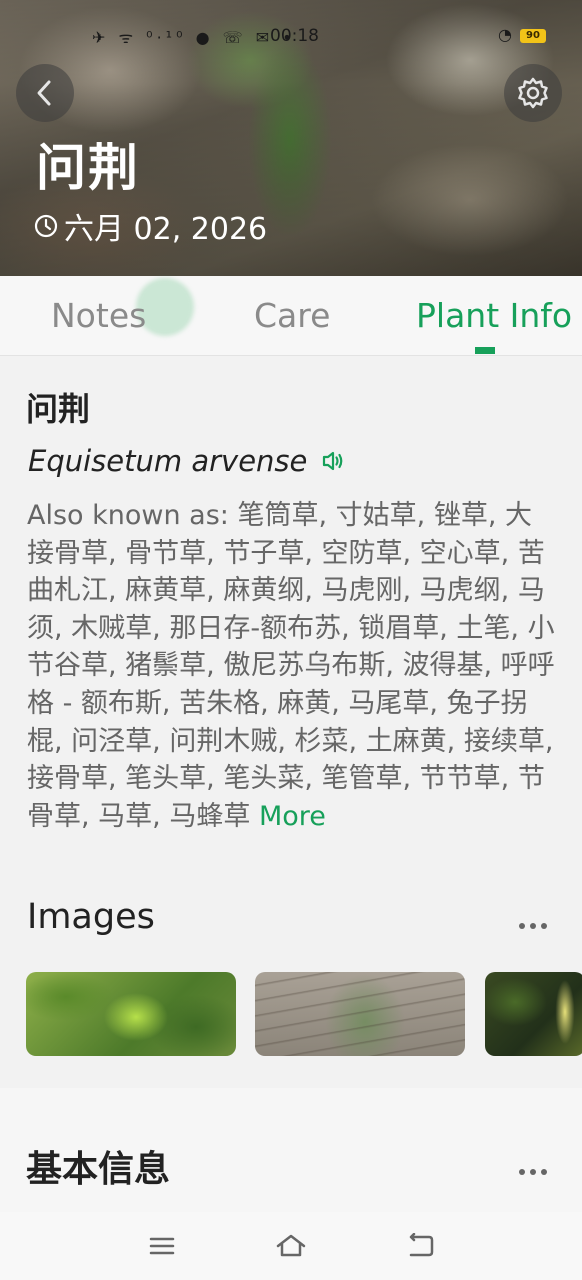  I want to click on tab-plant-info: Plant Info, so click(494, 315).